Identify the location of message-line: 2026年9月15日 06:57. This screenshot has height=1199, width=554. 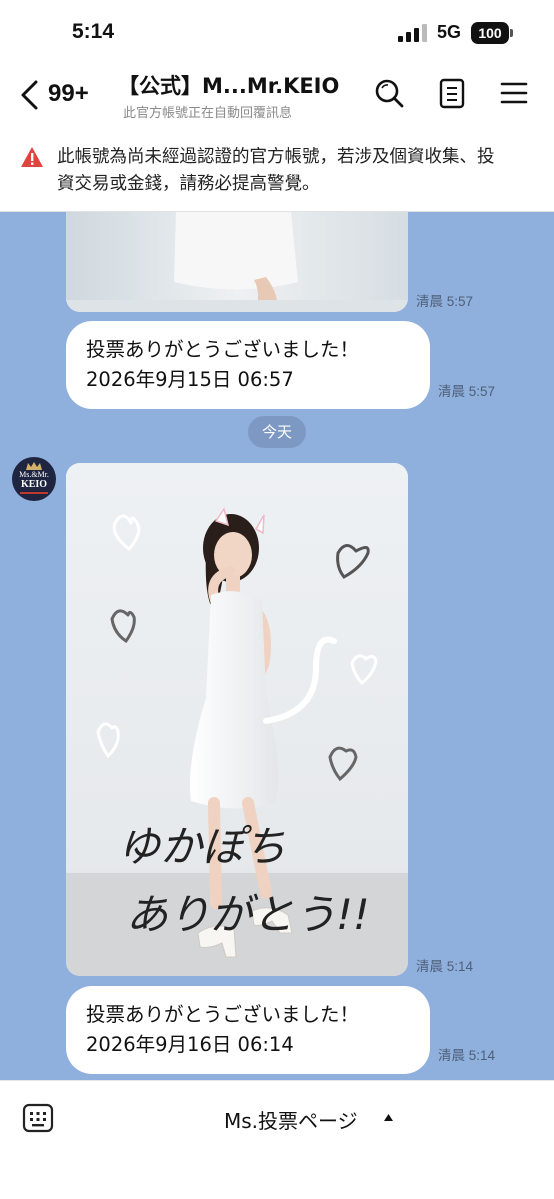
(190, 379).